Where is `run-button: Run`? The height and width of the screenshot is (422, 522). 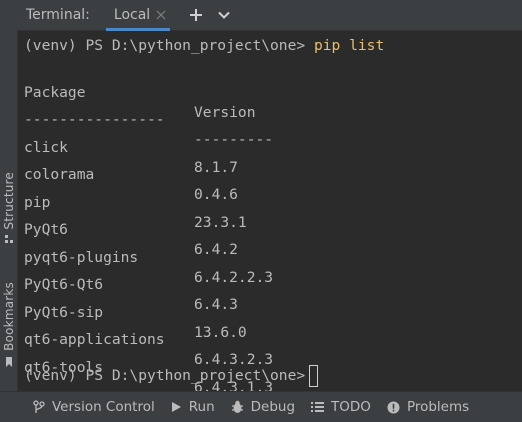 run-button: Run is located at coordinates (193, 407).